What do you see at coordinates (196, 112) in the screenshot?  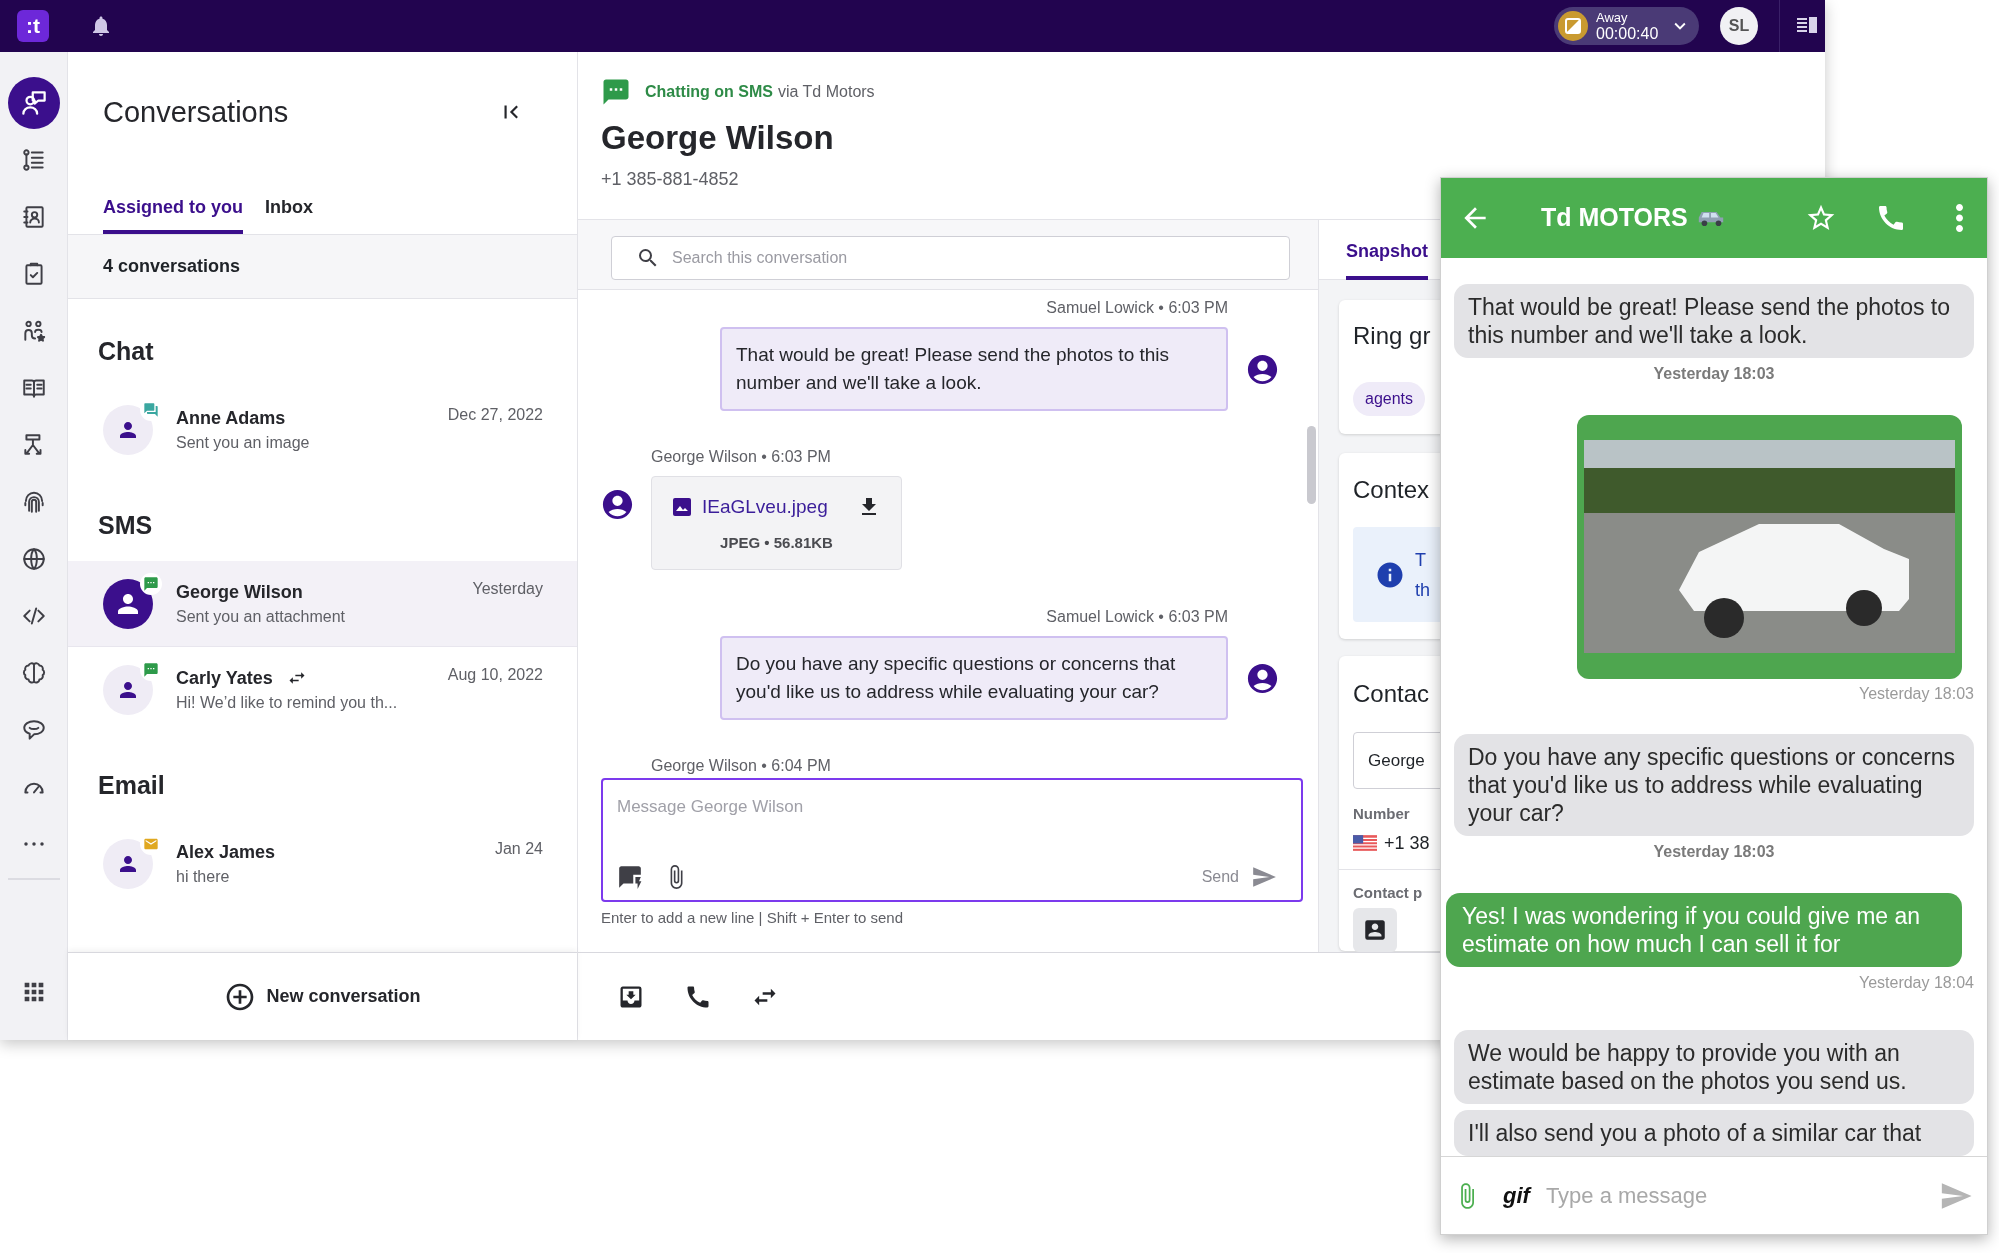 I see `panel-title: Conversations` at bounding box center [196, 112].